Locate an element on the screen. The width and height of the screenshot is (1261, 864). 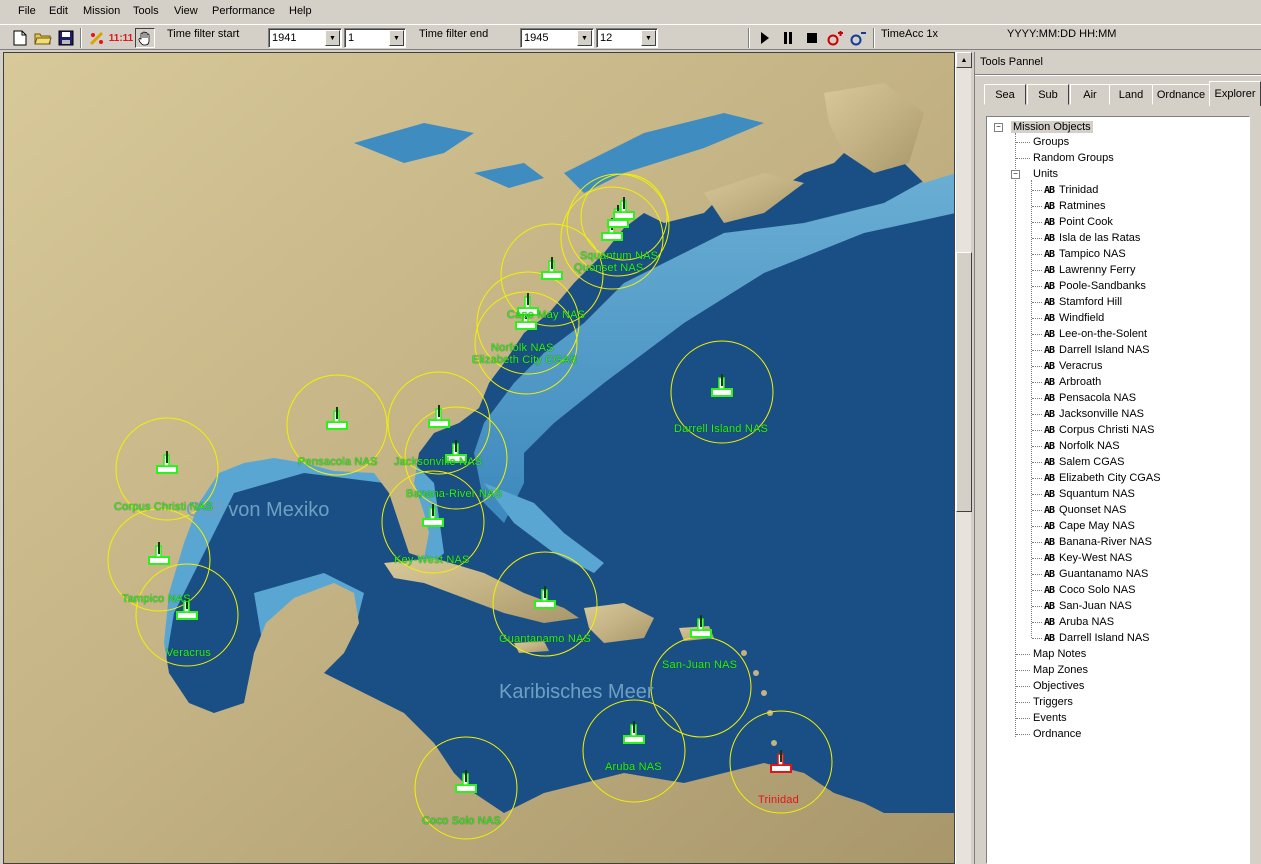
tab-ordnance: Ordnance is located at coordinates (1181, 94).